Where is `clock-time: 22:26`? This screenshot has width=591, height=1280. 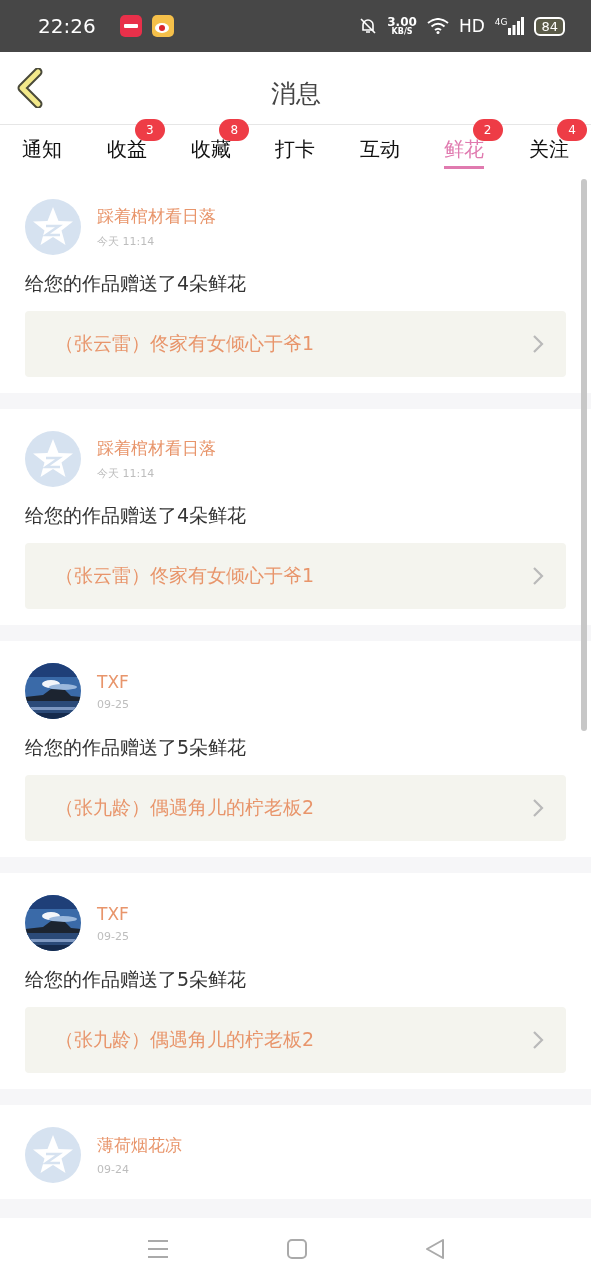
clock-time: 22:26 is located at coordinates (67, 26).